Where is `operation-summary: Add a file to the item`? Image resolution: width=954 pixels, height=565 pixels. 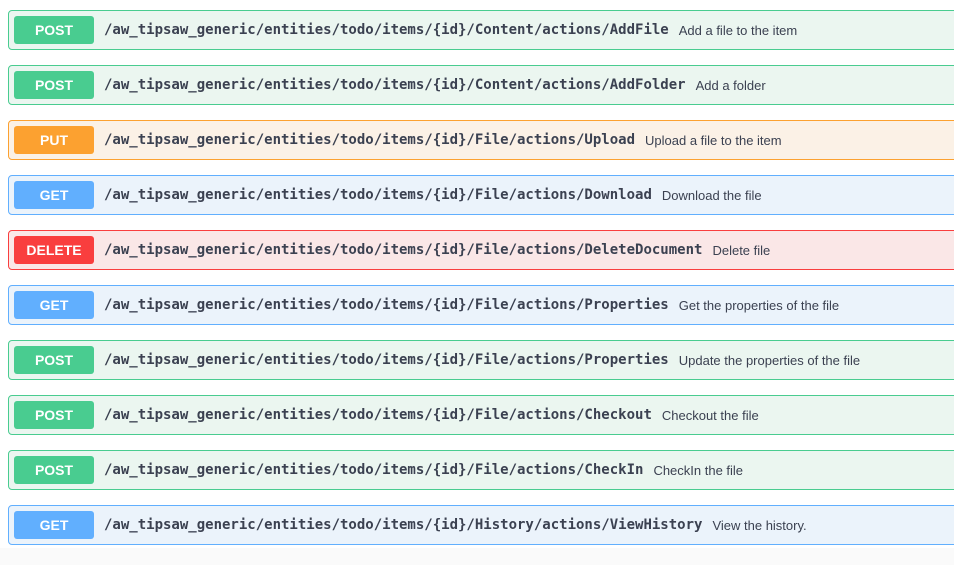 operation-summary: Add a file to the item is located at coordinates (738, 30).